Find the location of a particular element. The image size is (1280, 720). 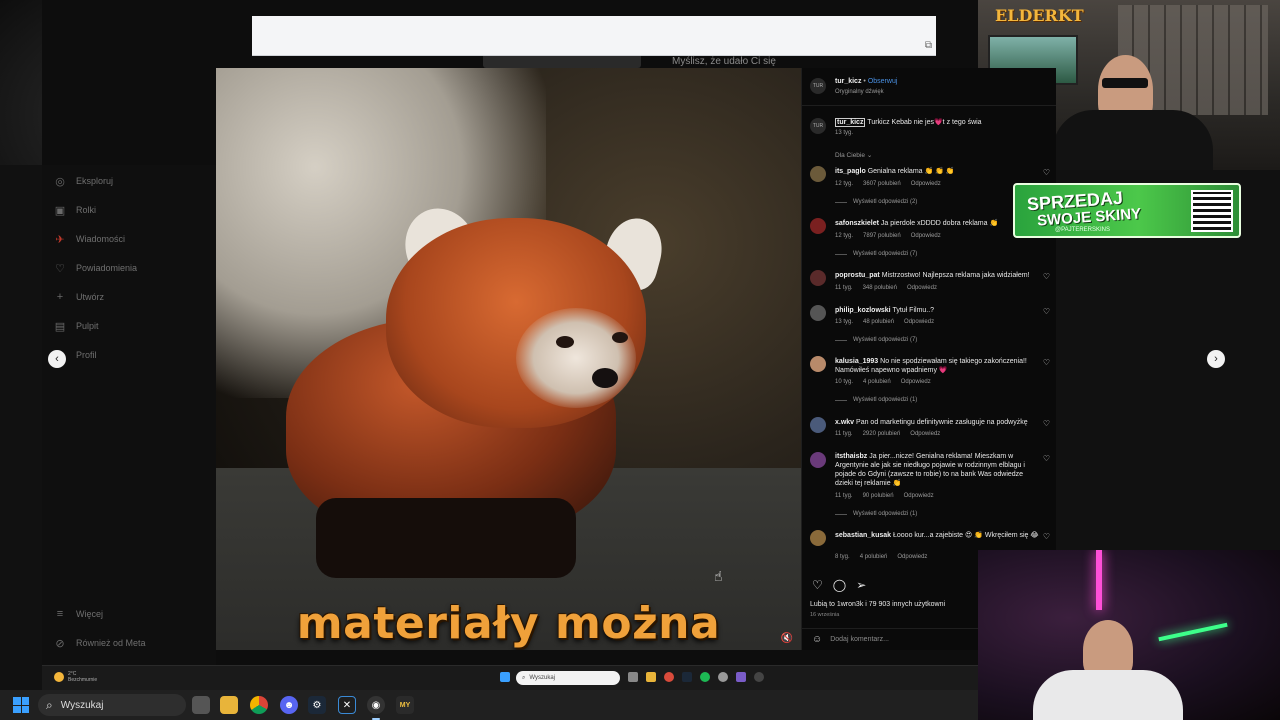

app-my-icon: MY is located at coordinates (405, 705).